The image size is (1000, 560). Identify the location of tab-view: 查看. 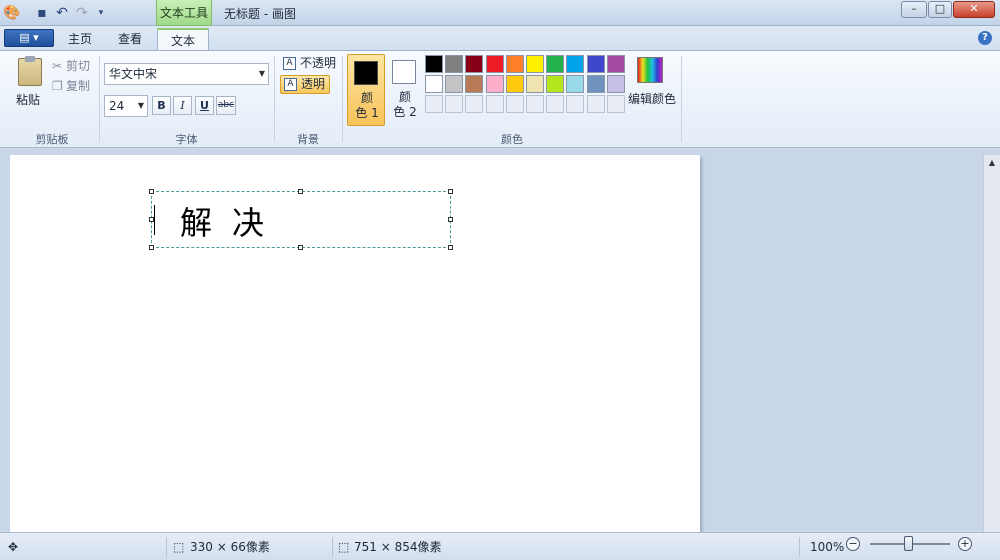
(130, 39).